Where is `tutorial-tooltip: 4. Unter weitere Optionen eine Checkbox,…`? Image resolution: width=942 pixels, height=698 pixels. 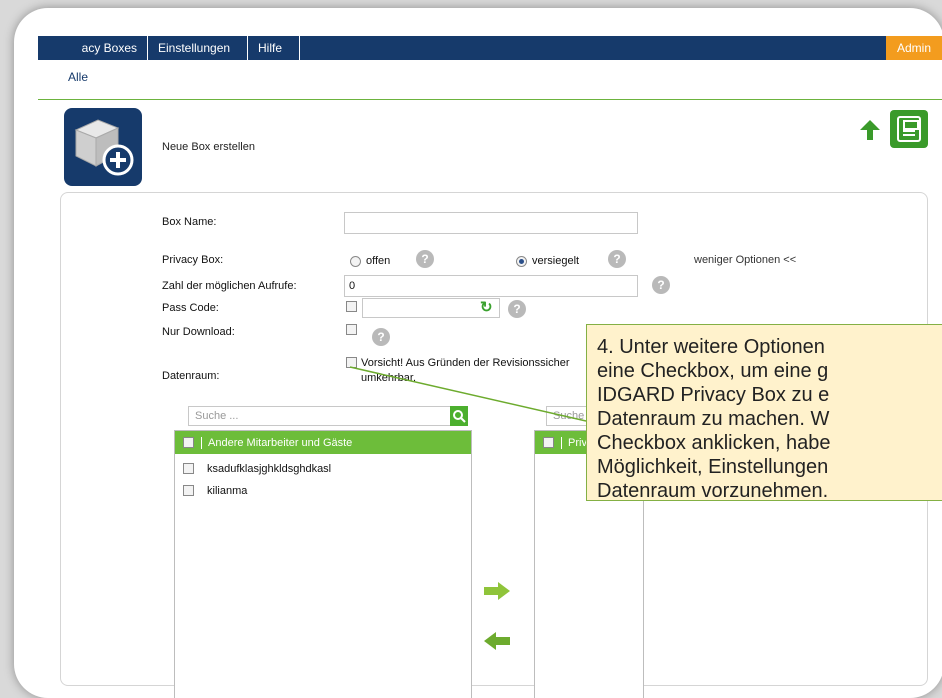 tutorial-tooltip: 4. Unter weitere Optionen eine Checkbox,… is located at coordinates (764, 412).